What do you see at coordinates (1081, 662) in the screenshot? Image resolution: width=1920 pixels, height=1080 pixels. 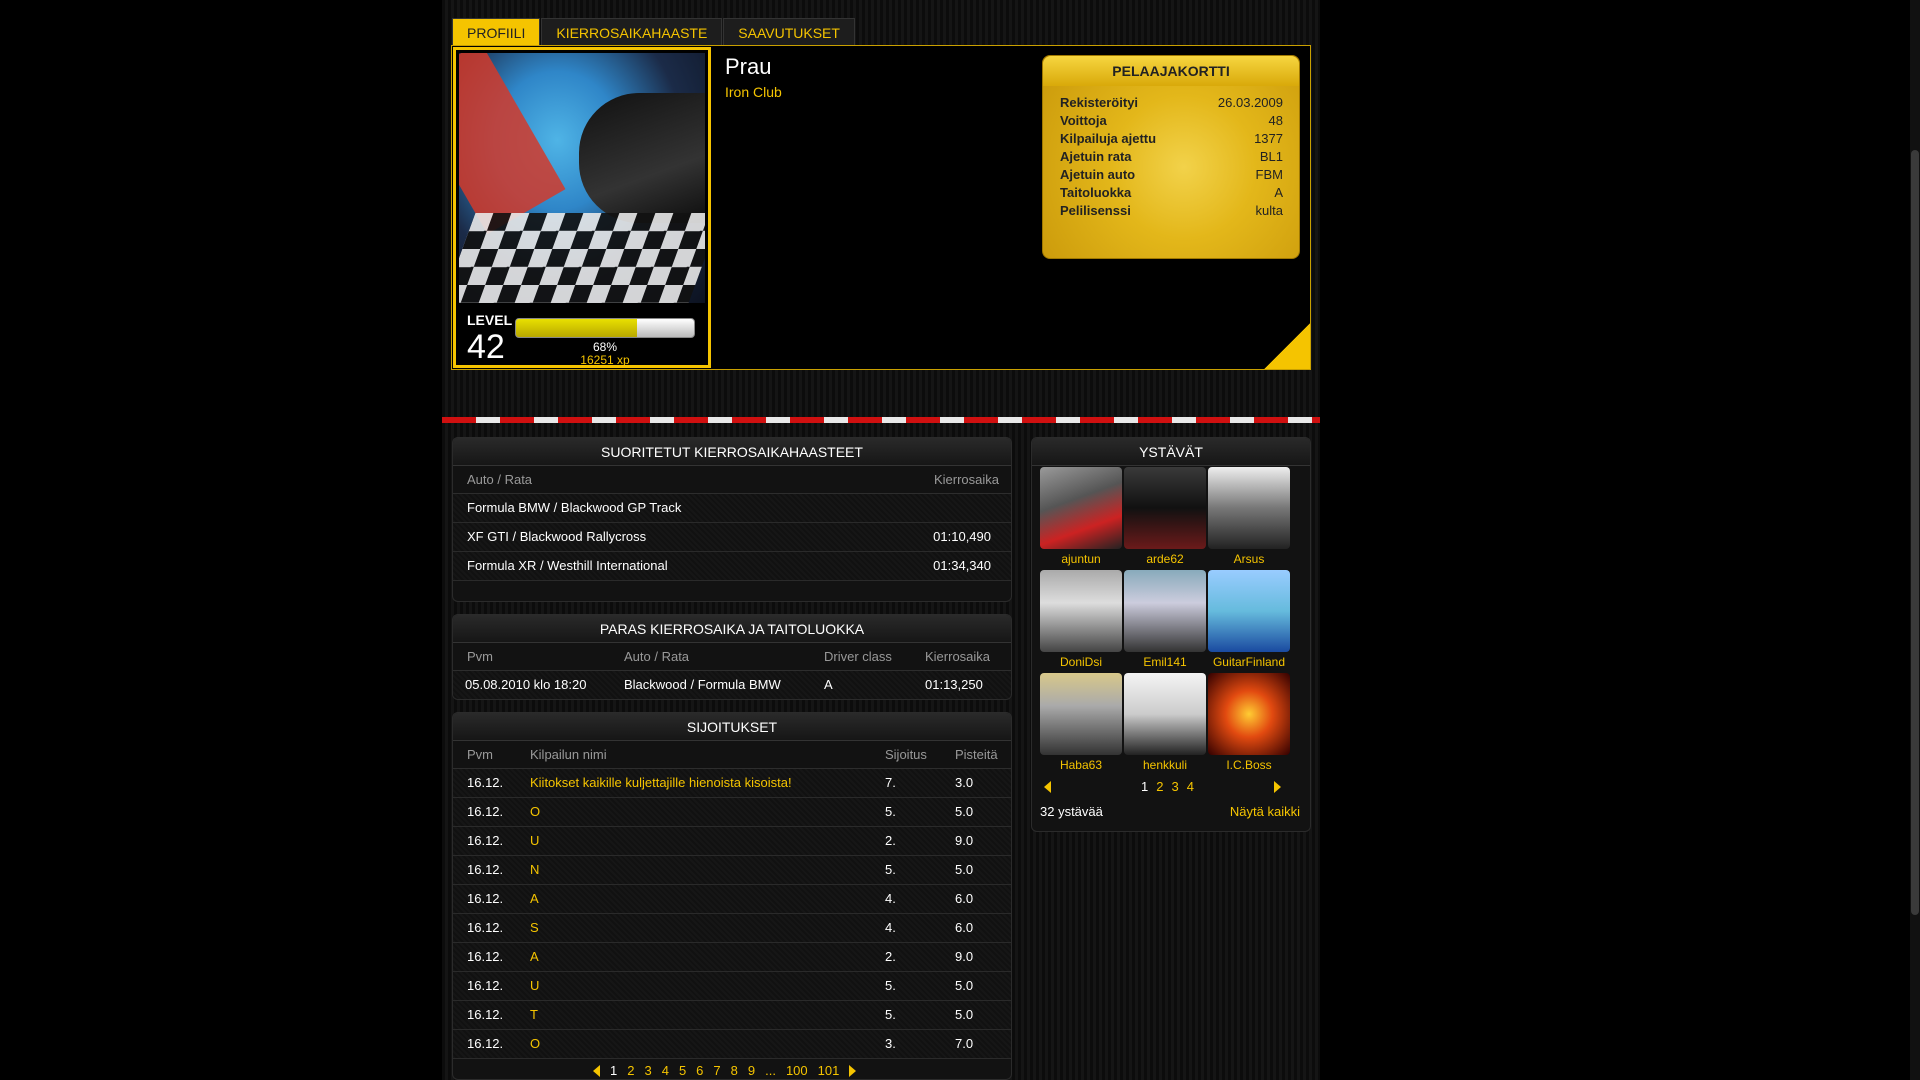 I see `friend-name: DoniDsi` at bounding box center [1081, 662].